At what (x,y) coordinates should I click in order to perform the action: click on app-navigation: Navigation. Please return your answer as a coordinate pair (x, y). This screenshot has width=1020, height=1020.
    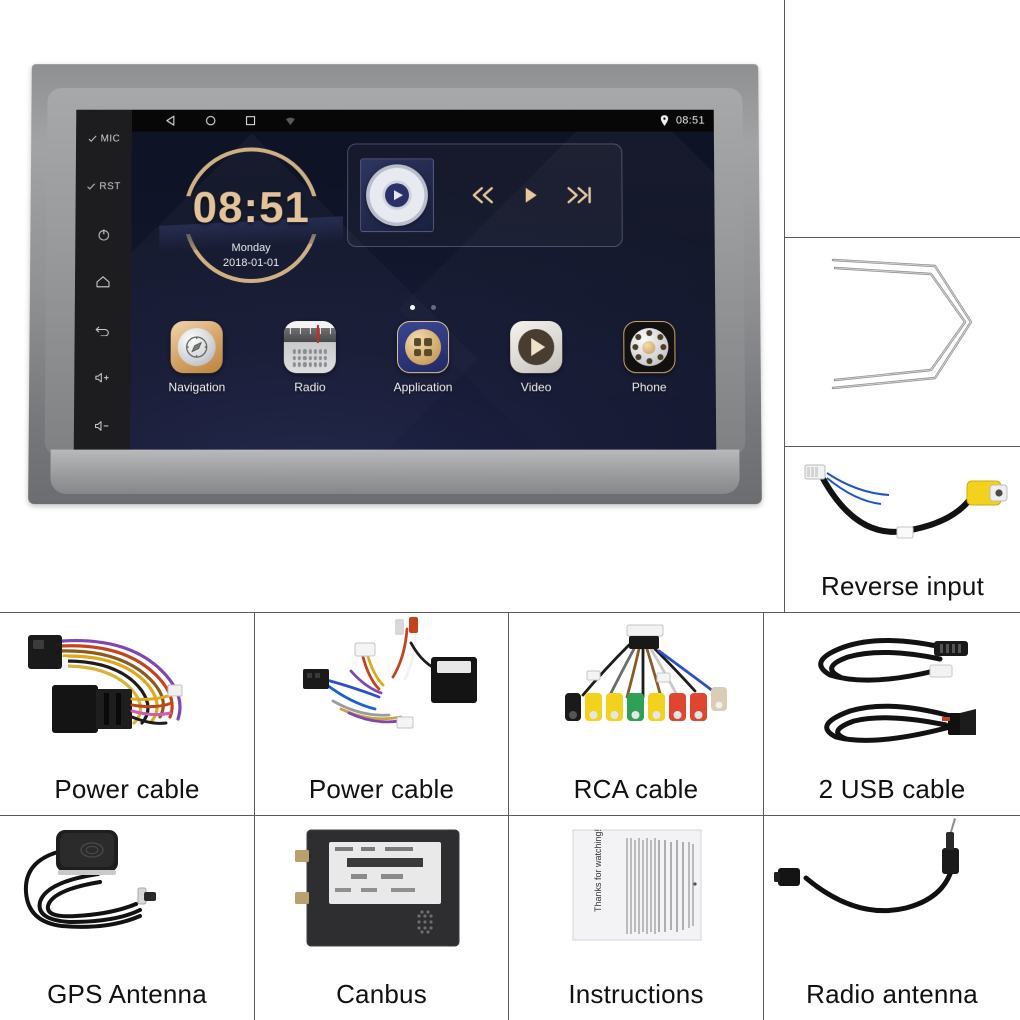
    Looking at the image, I should click on (197, 357).